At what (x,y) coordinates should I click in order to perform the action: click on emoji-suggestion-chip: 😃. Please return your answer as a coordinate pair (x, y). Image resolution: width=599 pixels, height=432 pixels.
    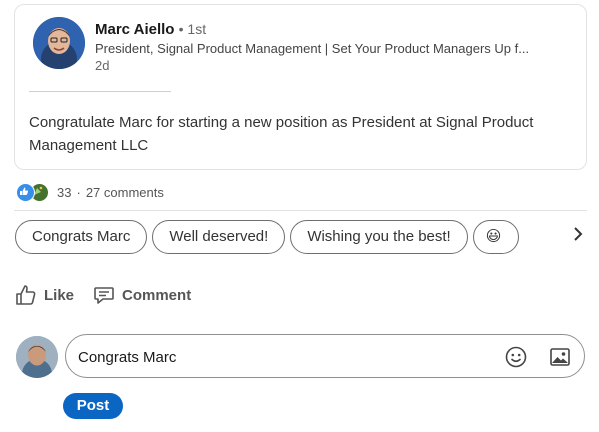
    Looking at the image, I should click on (495, 237).